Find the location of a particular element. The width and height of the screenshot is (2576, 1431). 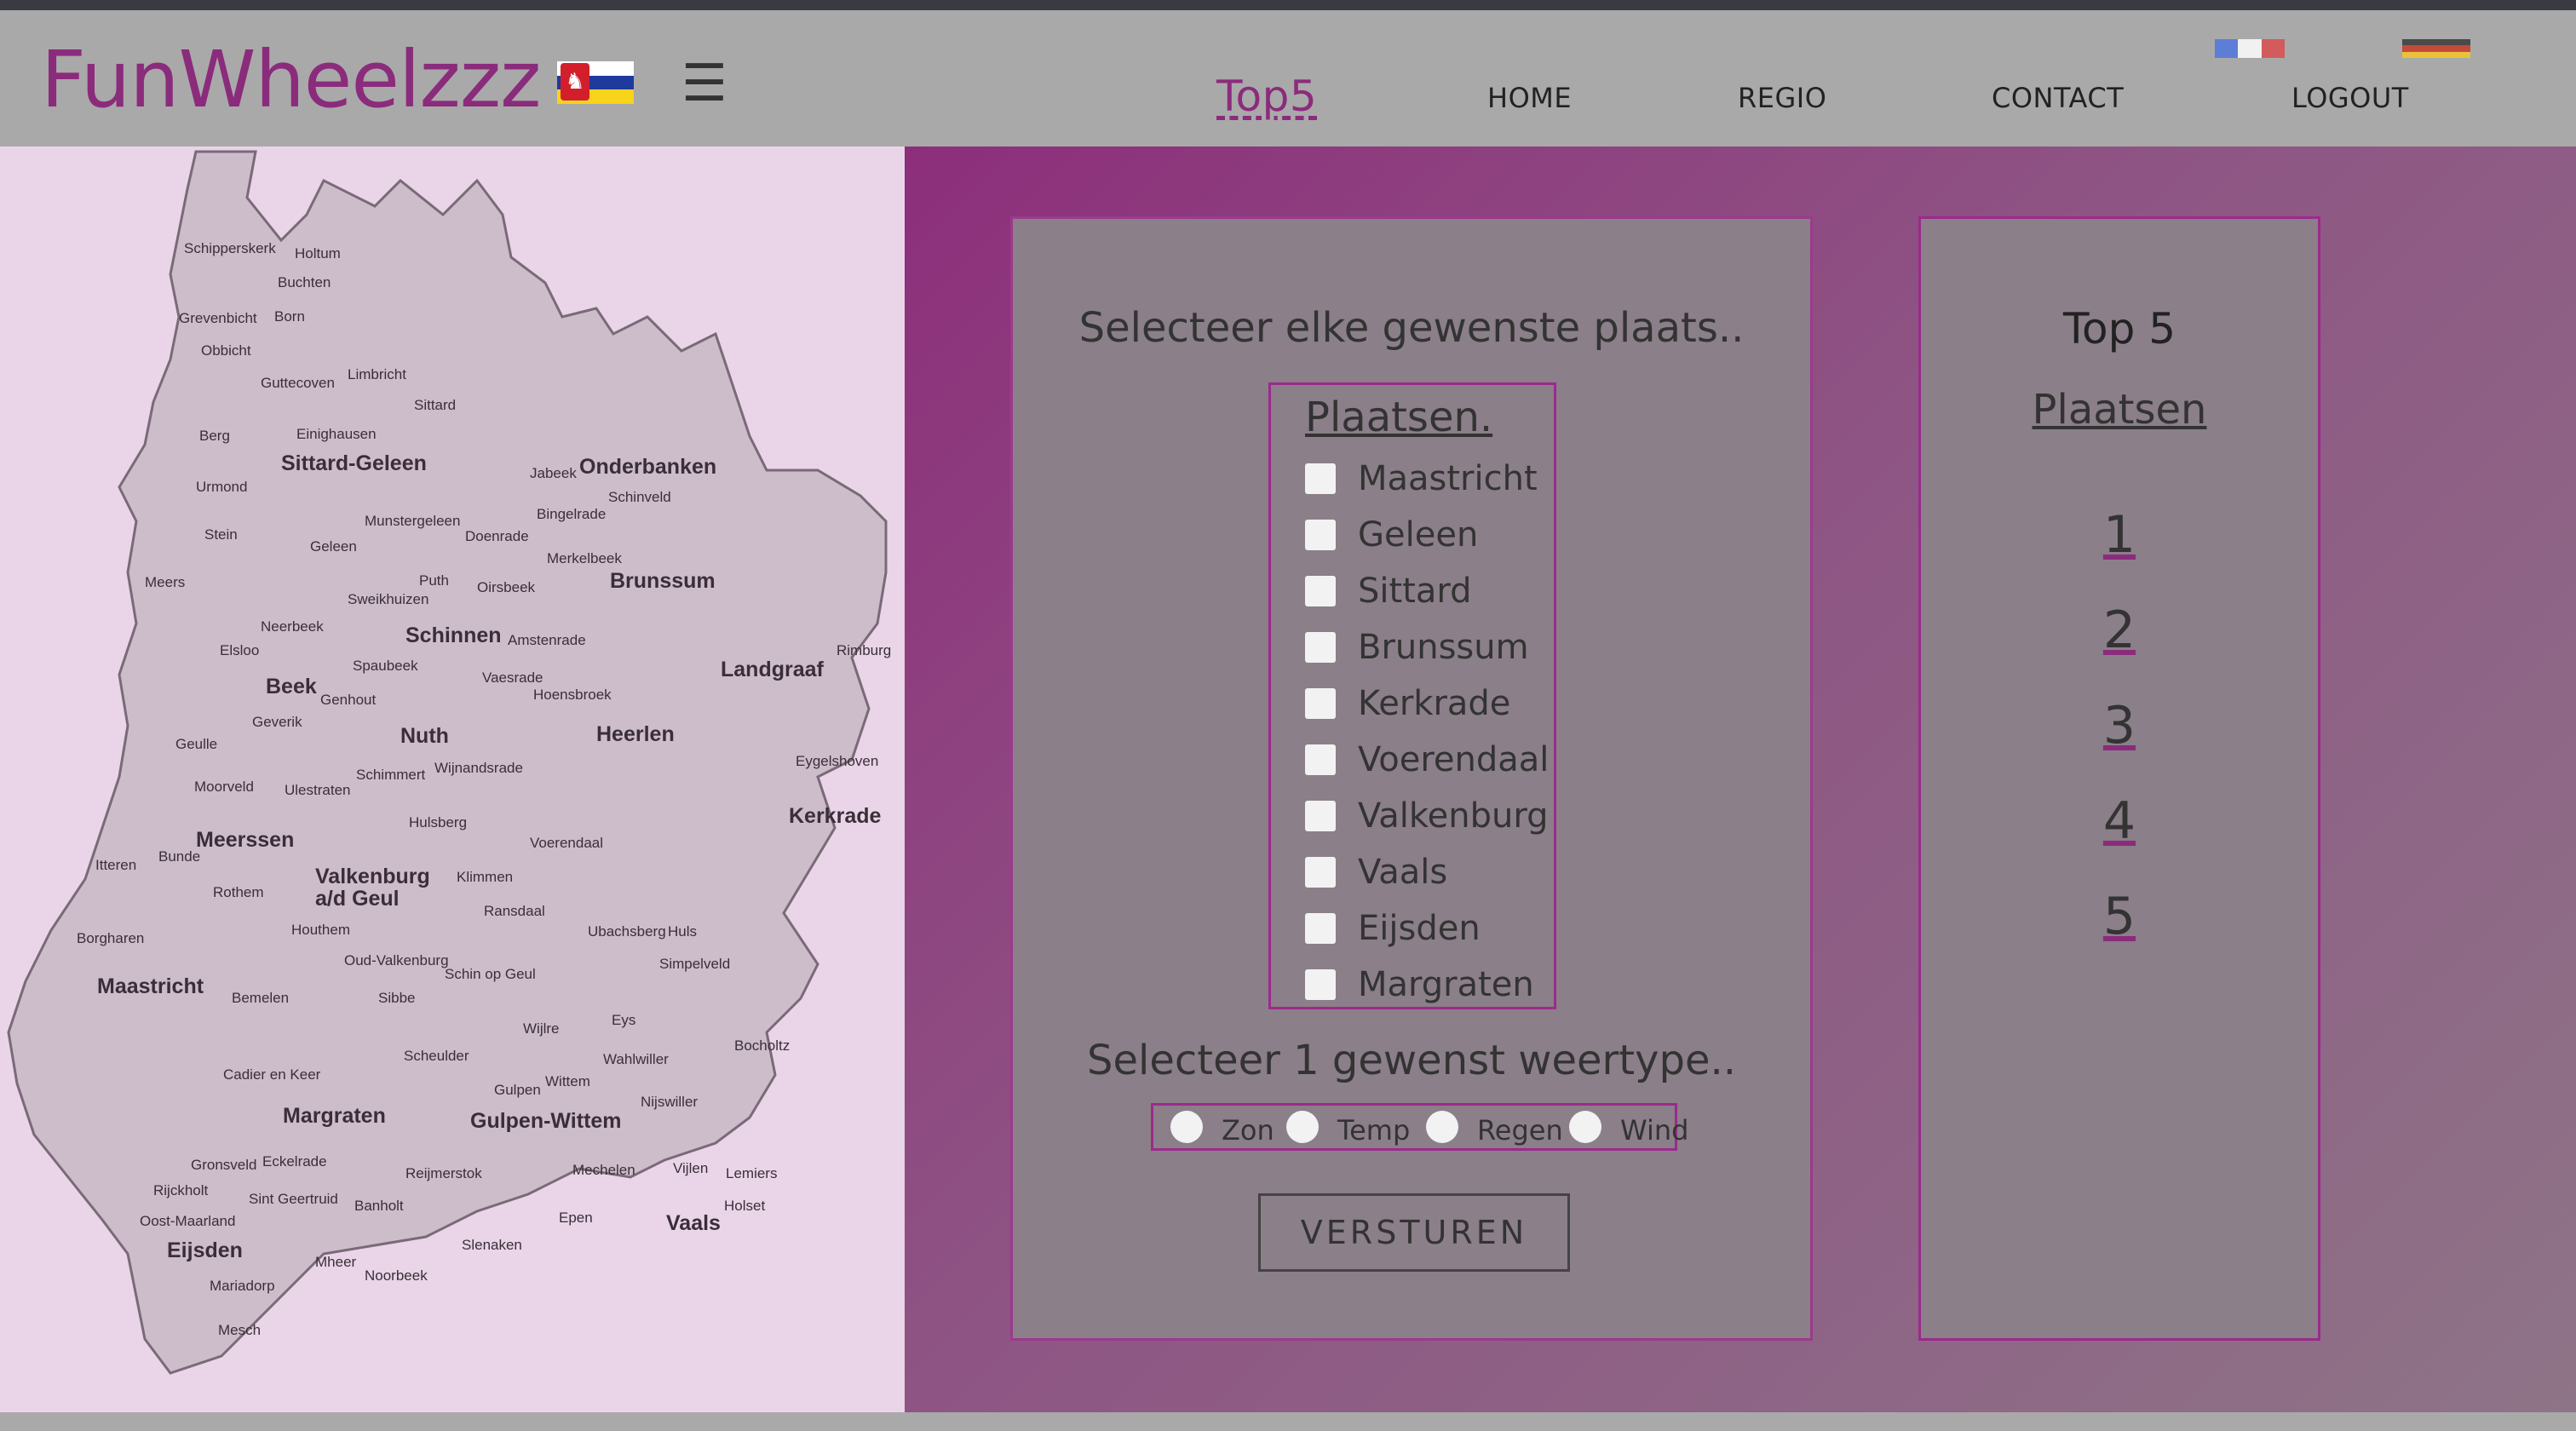

top5-rank-5: 5 is located at coordinates (2119, 917).